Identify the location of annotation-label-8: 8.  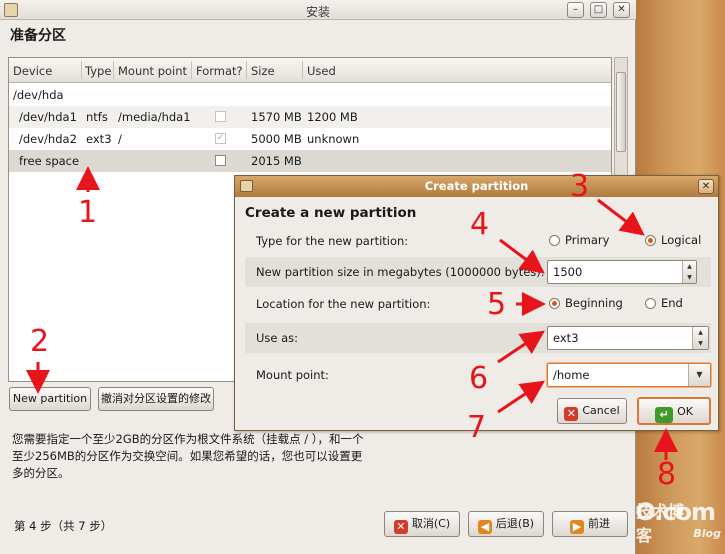
(667, 474).